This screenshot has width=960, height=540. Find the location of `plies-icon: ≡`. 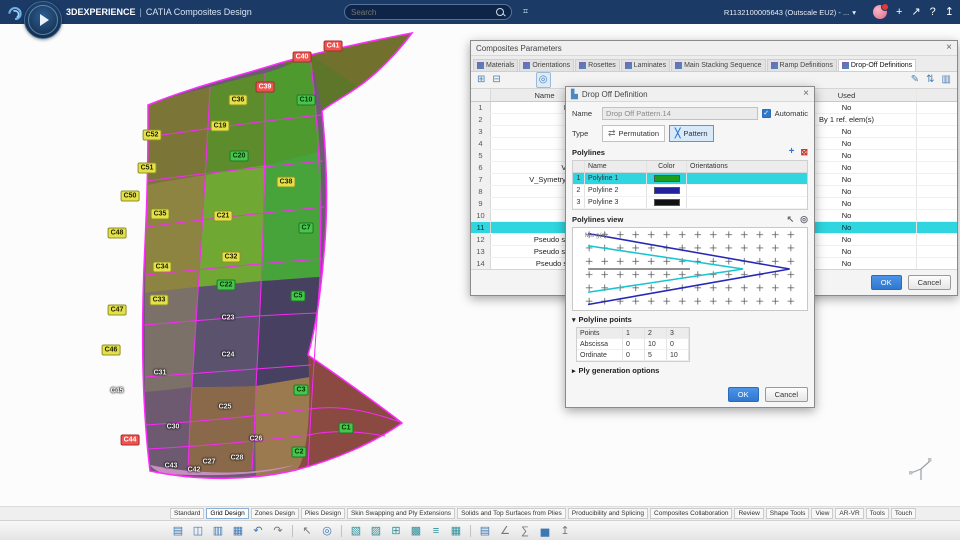

plies-icon: ≡ is located at coordinates (436, 531).